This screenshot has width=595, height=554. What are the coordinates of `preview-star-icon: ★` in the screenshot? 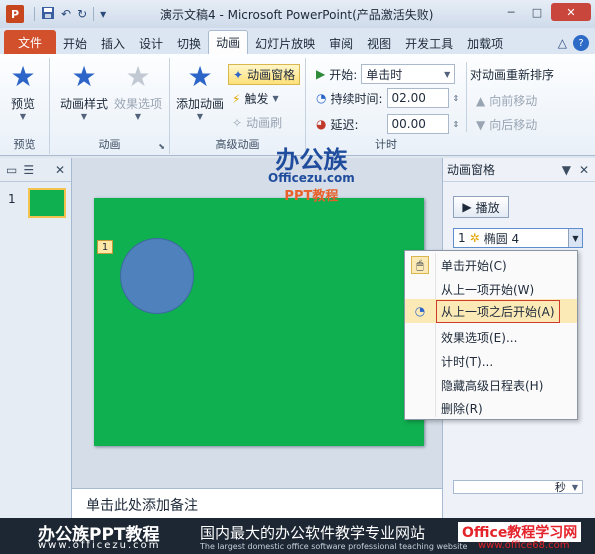 It's located at (23, 76).